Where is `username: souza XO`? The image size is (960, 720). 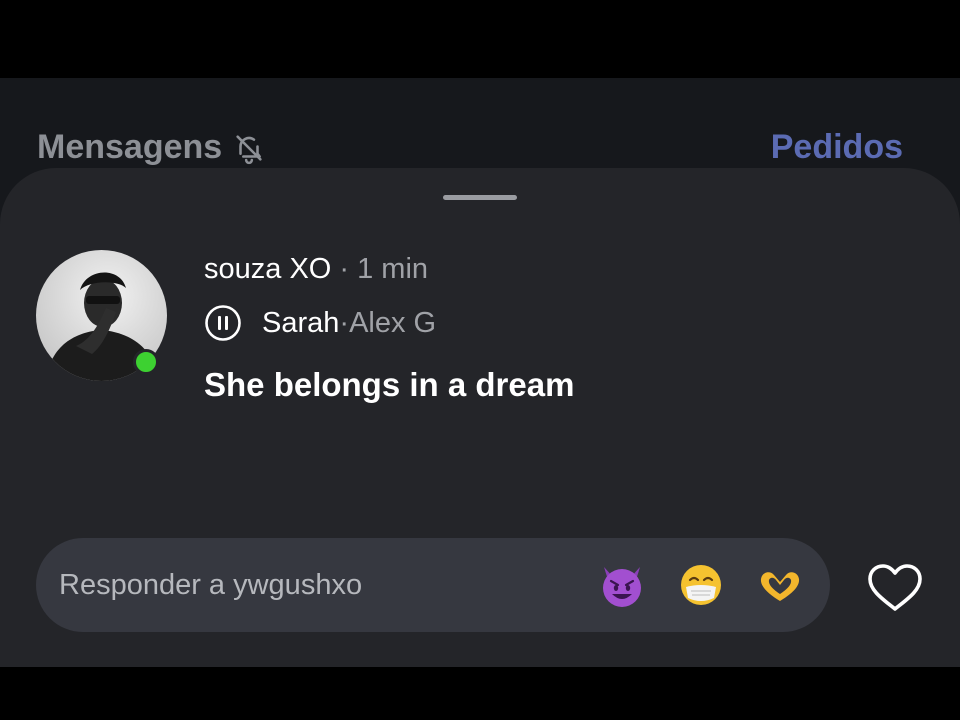
username: souza XO is located at coordinates (267, 269).